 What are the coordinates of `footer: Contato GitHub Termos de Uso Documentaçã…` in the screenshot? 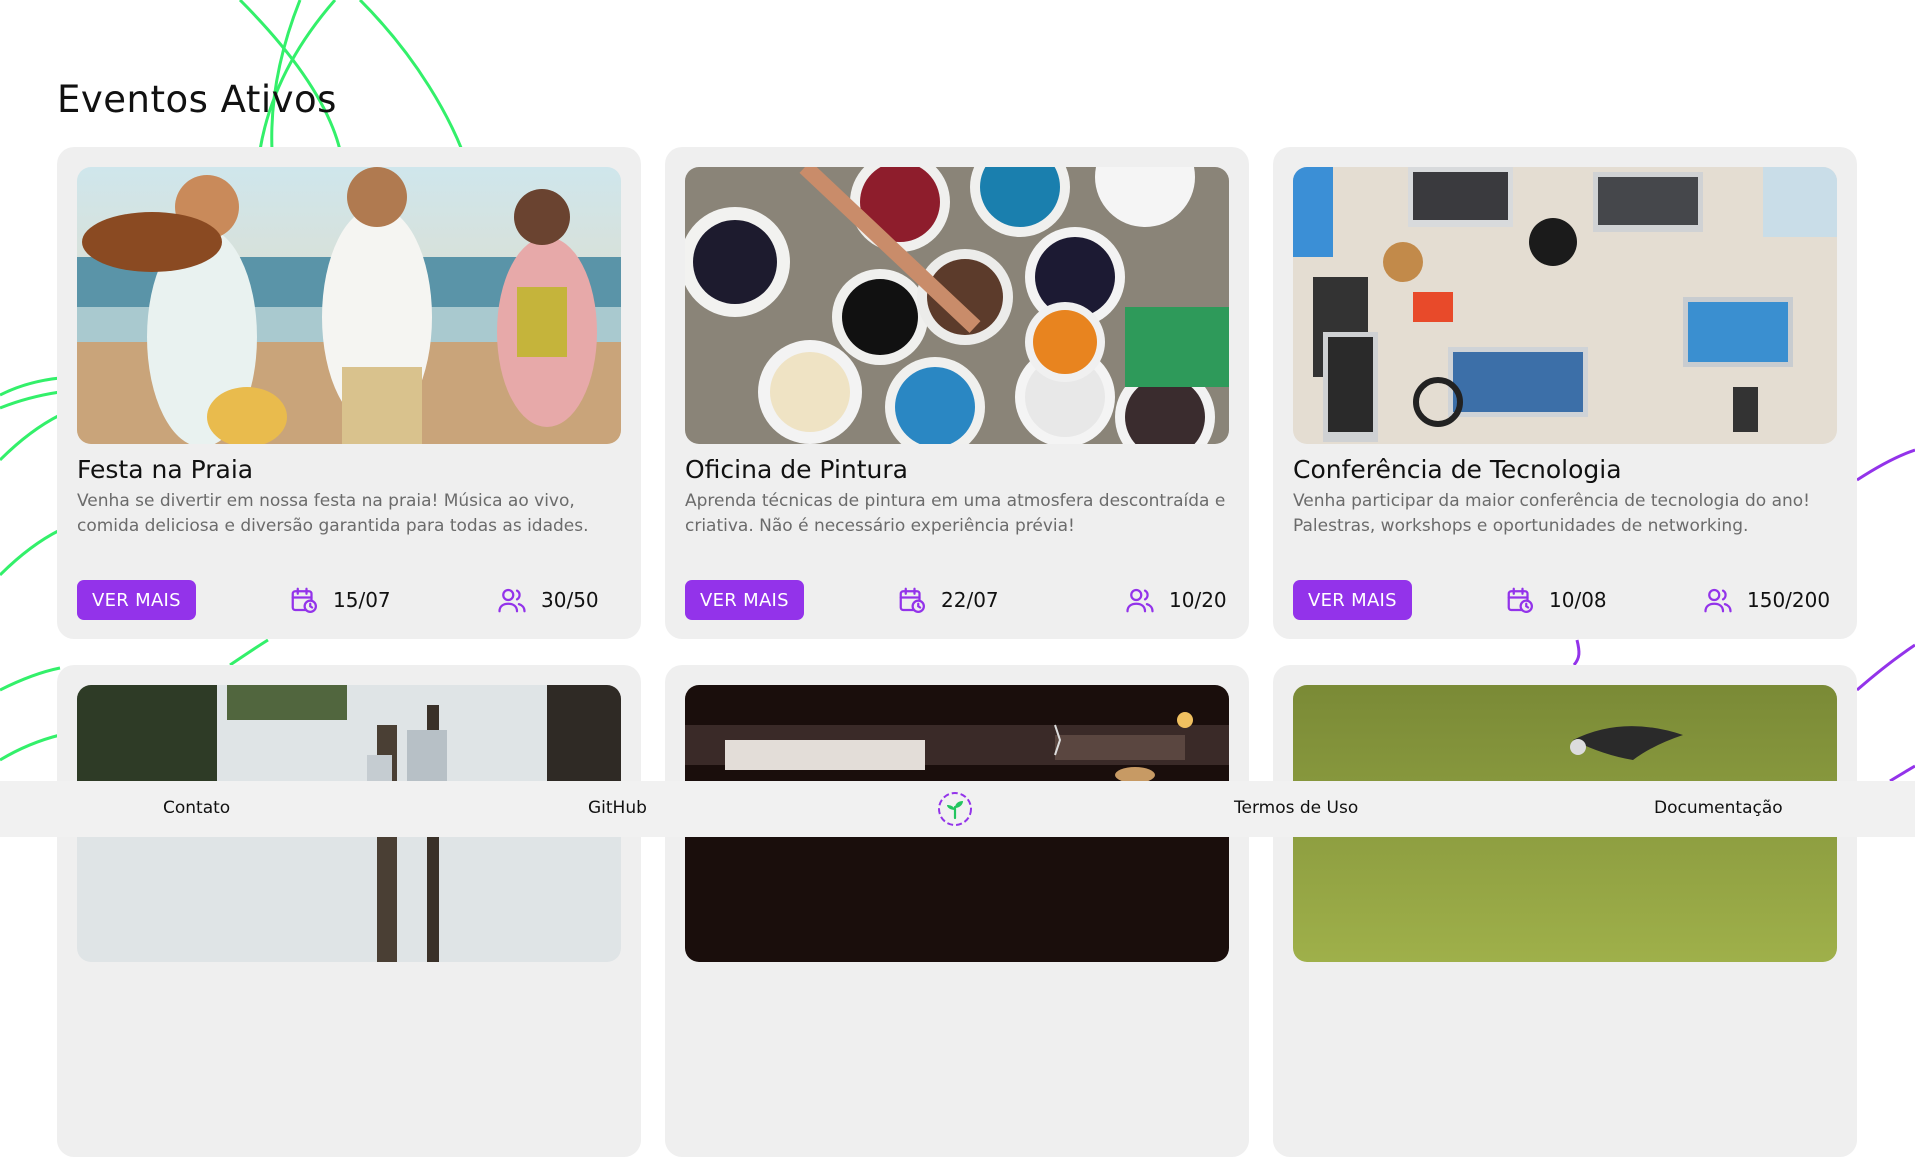 It's located at (957, 809).